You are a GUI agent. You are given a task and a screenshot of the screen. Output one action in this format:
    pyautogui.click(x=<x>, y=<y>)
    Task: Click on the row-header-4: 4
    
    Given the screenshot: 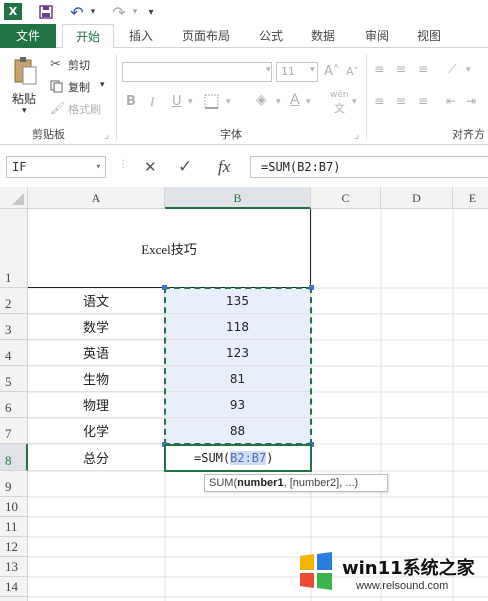 What is the action you would take?
    pyautogui.click(x=14, y=353)
    